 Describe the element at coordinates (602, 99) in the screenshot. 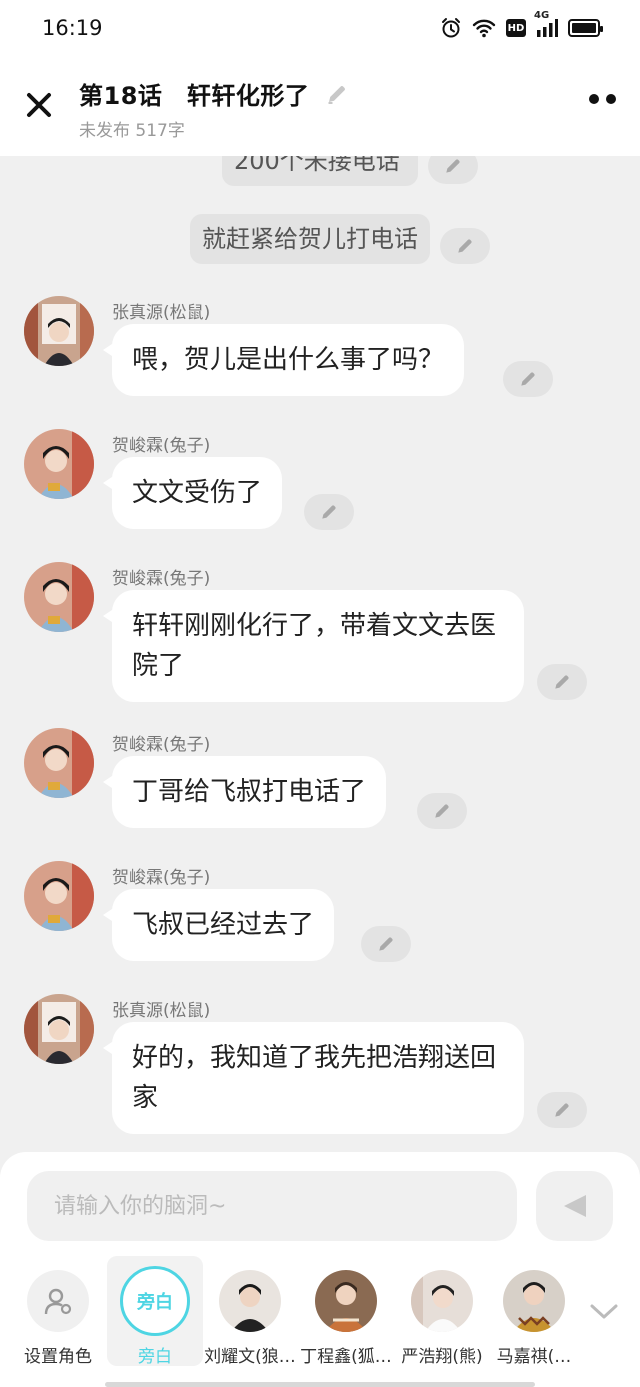

I see `more-button` at that location.